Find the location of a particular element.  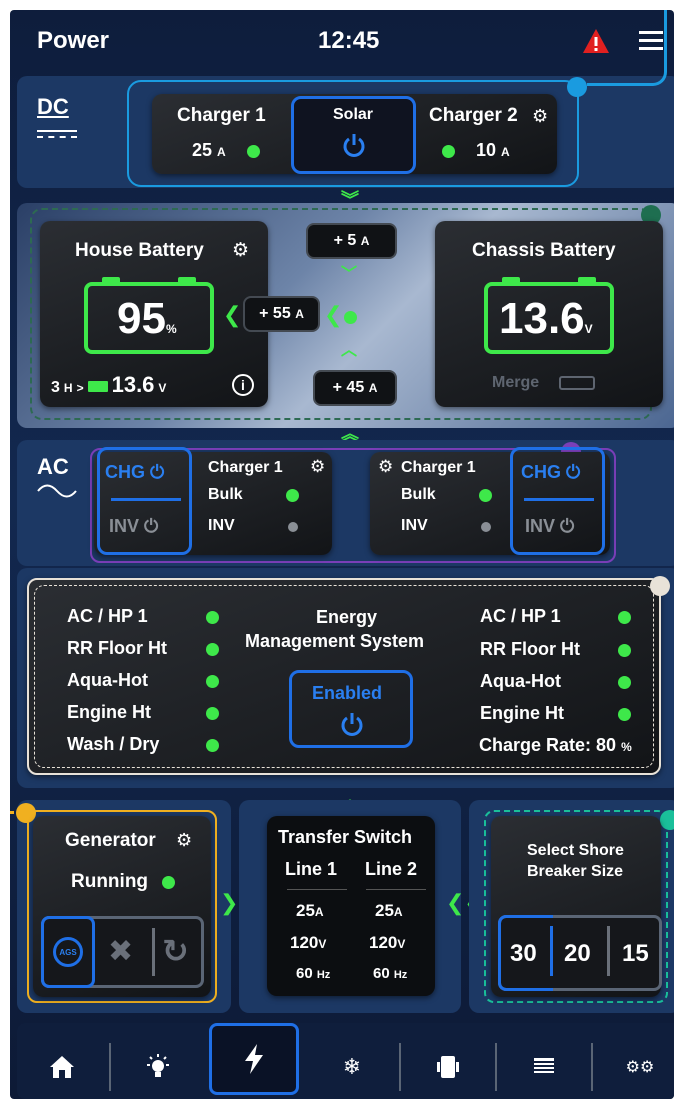

ac-right-inv-dot is located at coordinates (486, 527).